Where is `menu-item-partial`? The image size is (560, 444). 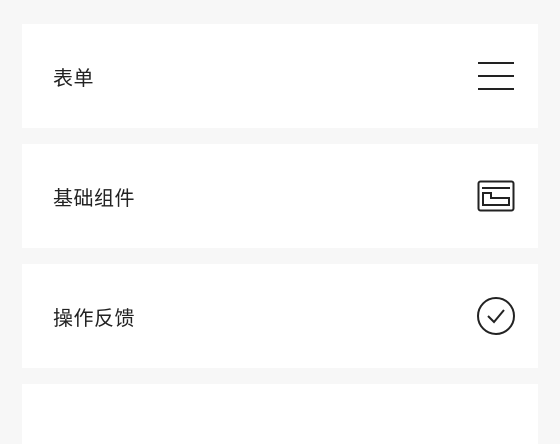 menu-item-partial is located at coordinates (280, 414).